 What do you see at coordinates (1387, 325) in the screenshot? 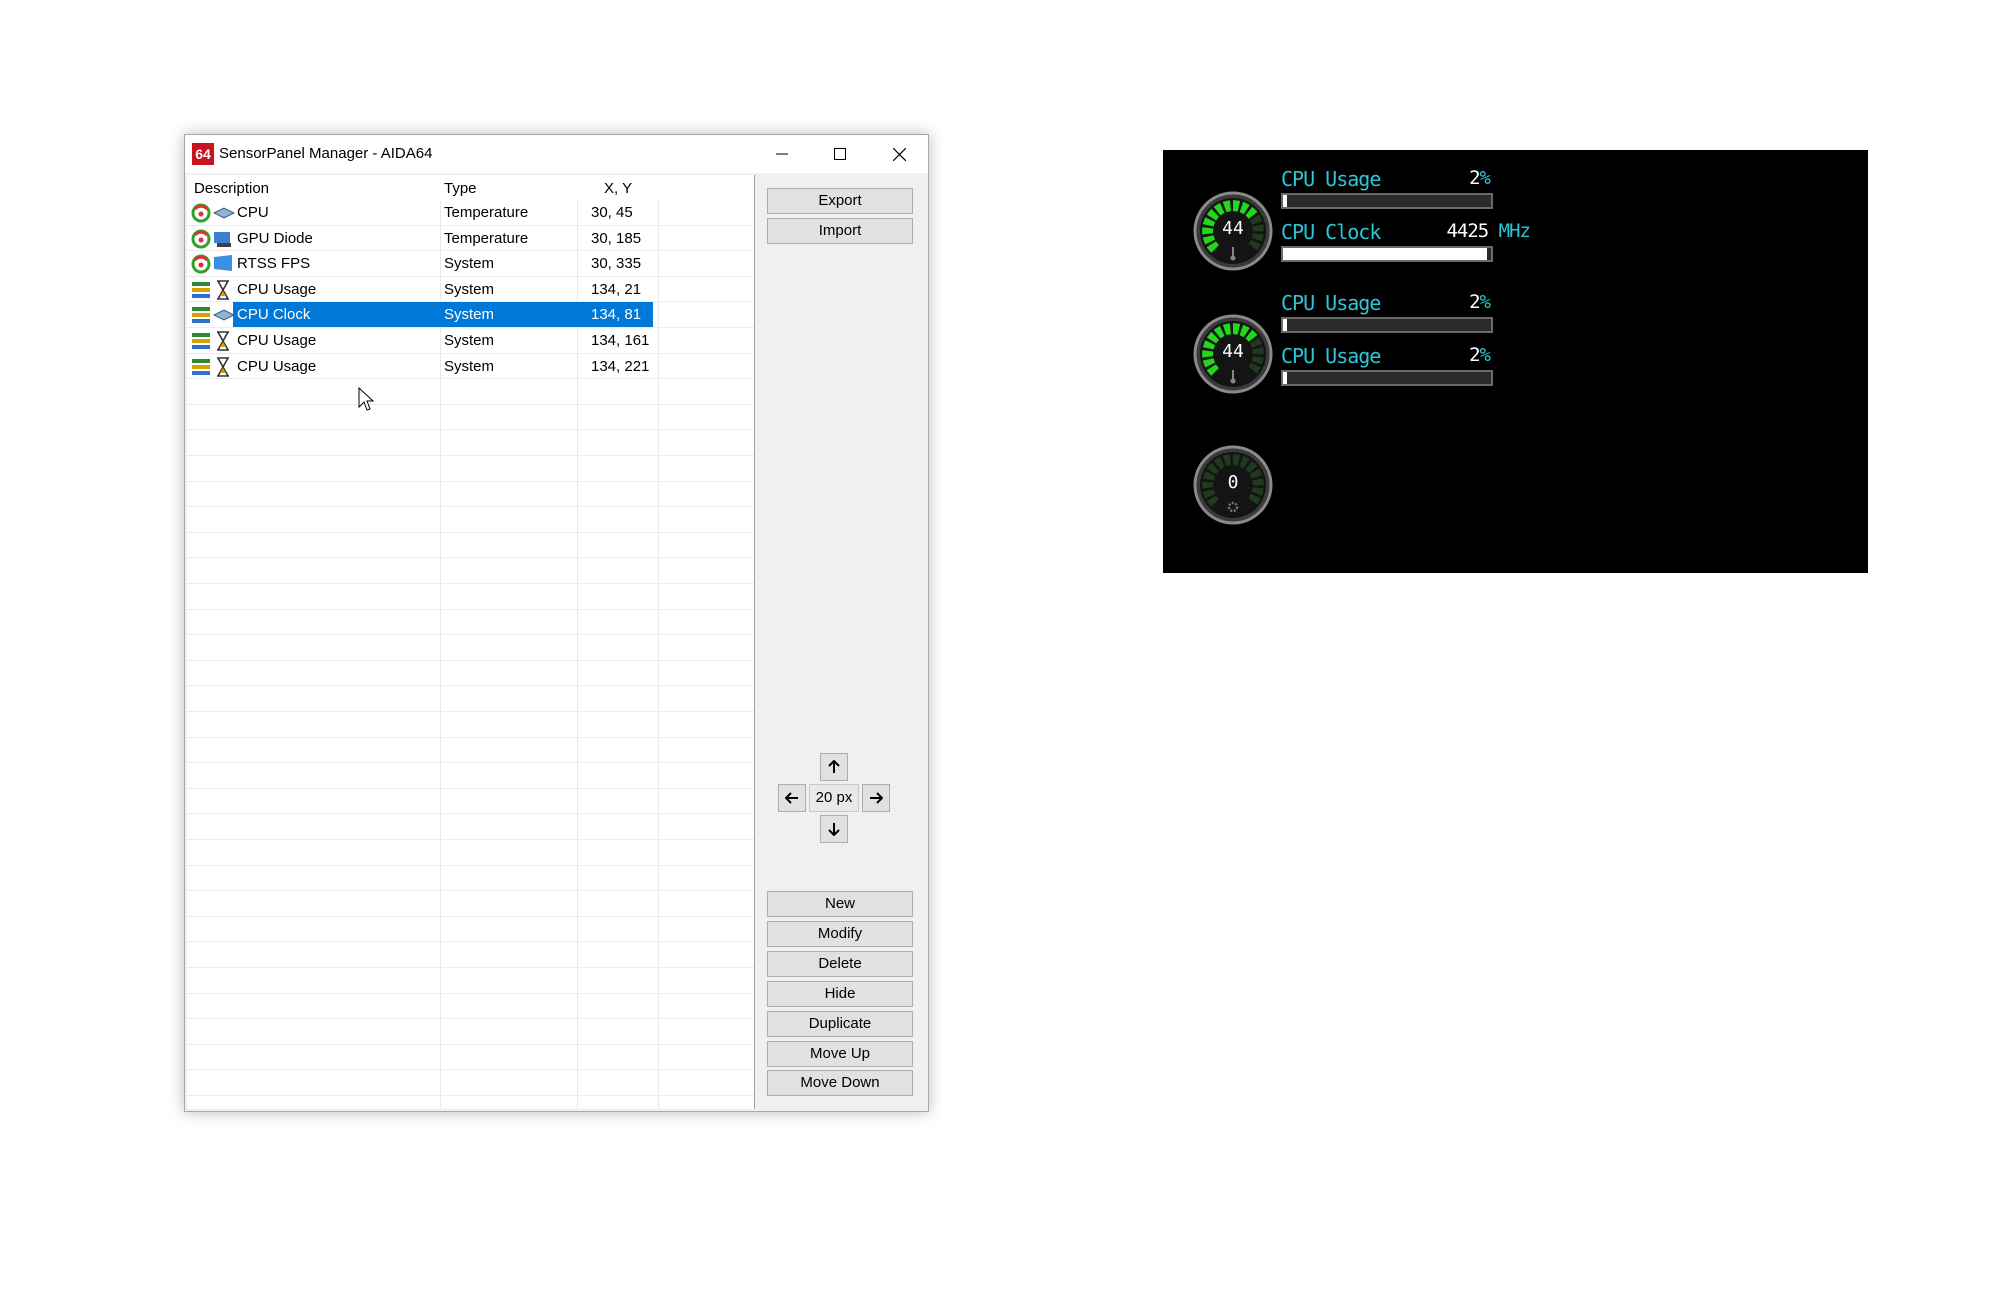
I see `panel-bar-cpu-usage` at bounding box center [1387, 325].